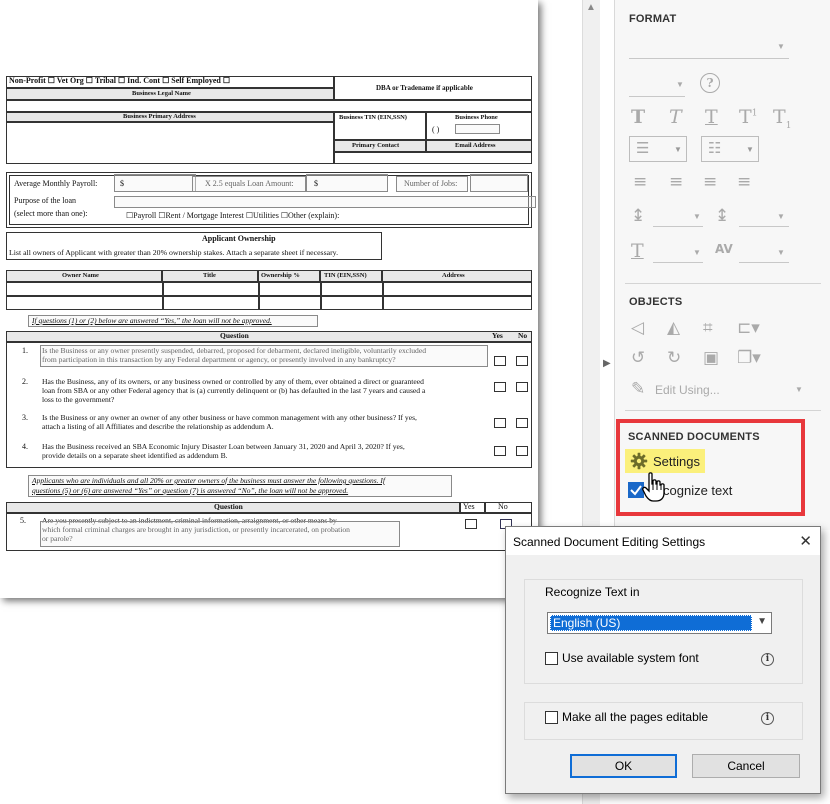 The width and height of the screenshot is (830, 804). Describe the element at coordinates (220, 534) in the screenshot. I see `q5-field` at that location.